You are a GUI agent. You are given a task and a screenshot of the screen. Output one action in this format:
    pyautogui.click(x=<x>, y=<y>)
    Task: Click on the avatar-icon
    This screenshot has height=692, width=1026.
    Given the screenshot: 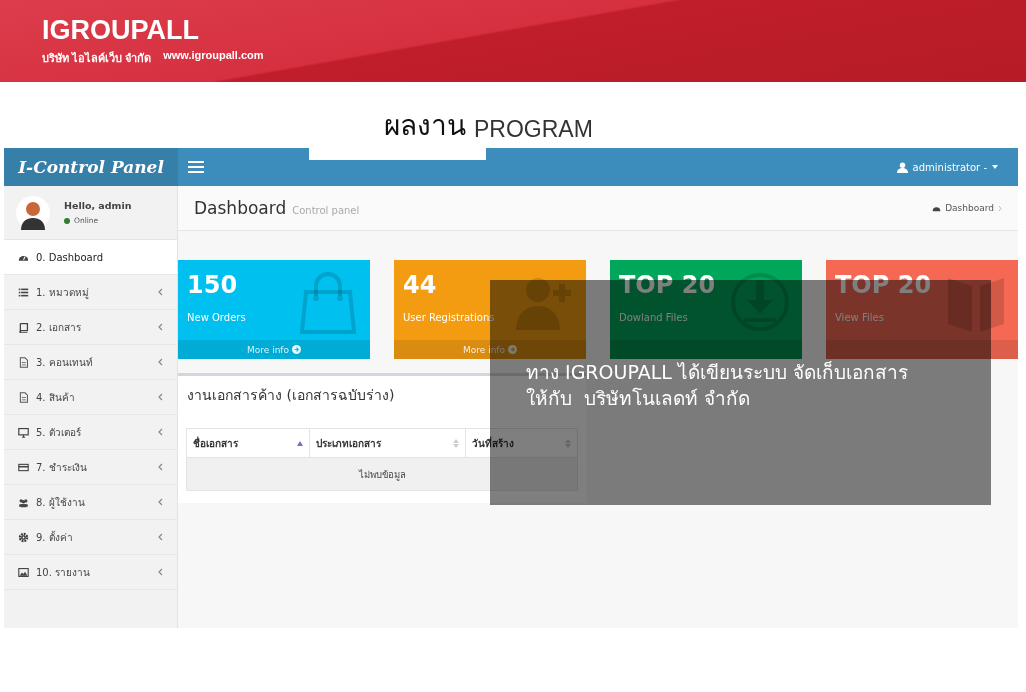 What is the action you would take?
    pyautogui.click(x=33, y=212)
    